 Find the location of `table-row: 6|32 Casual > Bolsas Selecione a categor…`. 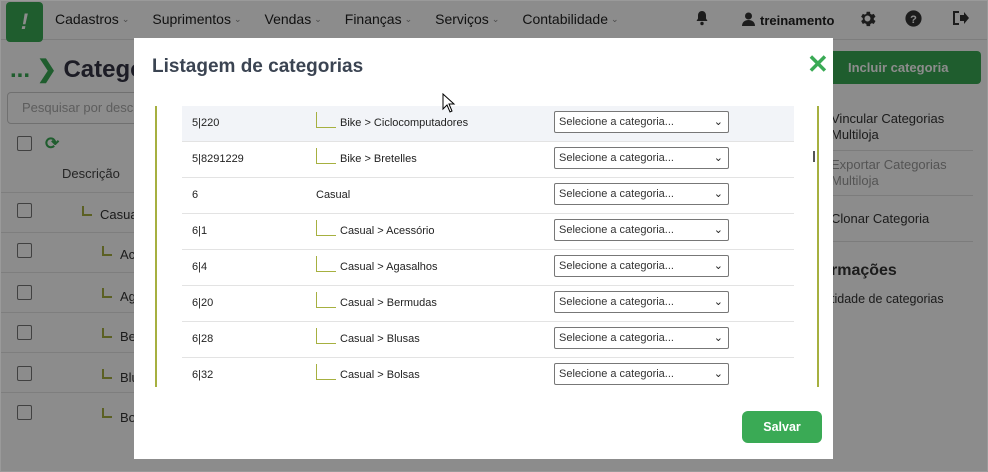

table-row: 6|32 Casual > Bolsas Selecione a categor… is located at coordinates (488, 372).